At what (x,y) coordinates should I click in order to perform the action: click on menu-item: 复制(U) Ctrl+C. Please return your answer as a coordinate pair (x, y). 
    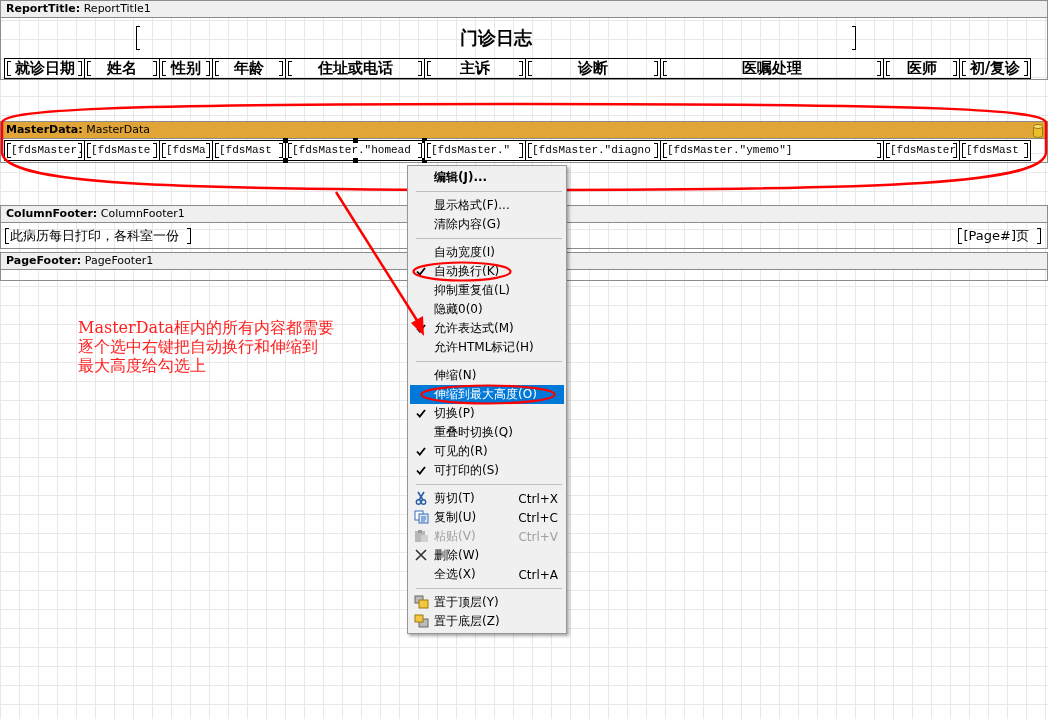
    Looking at the image, I should click on (487, 517).